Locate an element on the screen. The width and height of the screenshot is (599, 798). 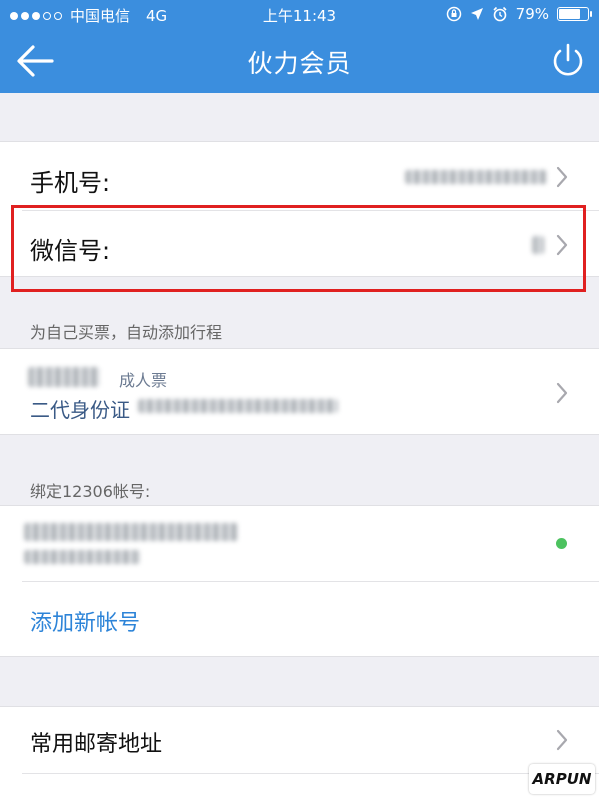
id-number-redacted is located at coordinates (238, 406).